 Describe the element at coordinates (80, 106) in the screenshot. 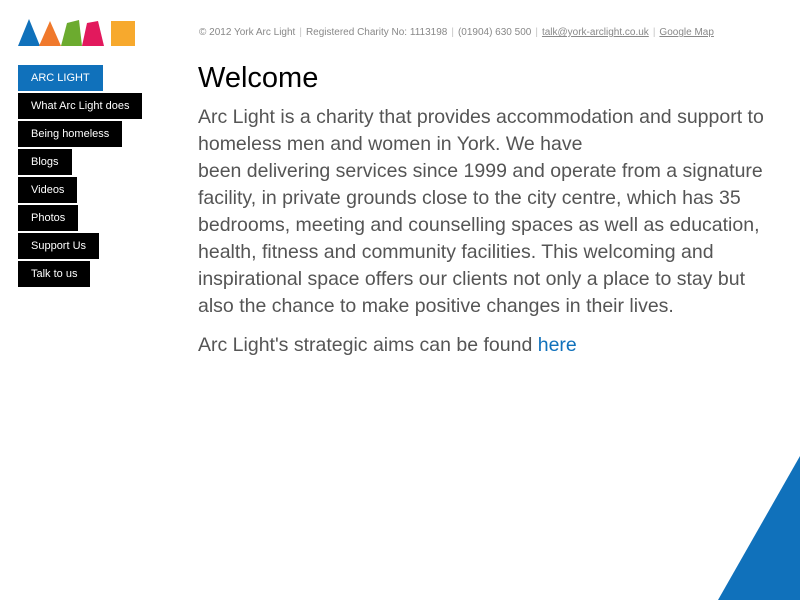

I see `nav-item-what-arc-light-does: What Arc Light does` at that location.